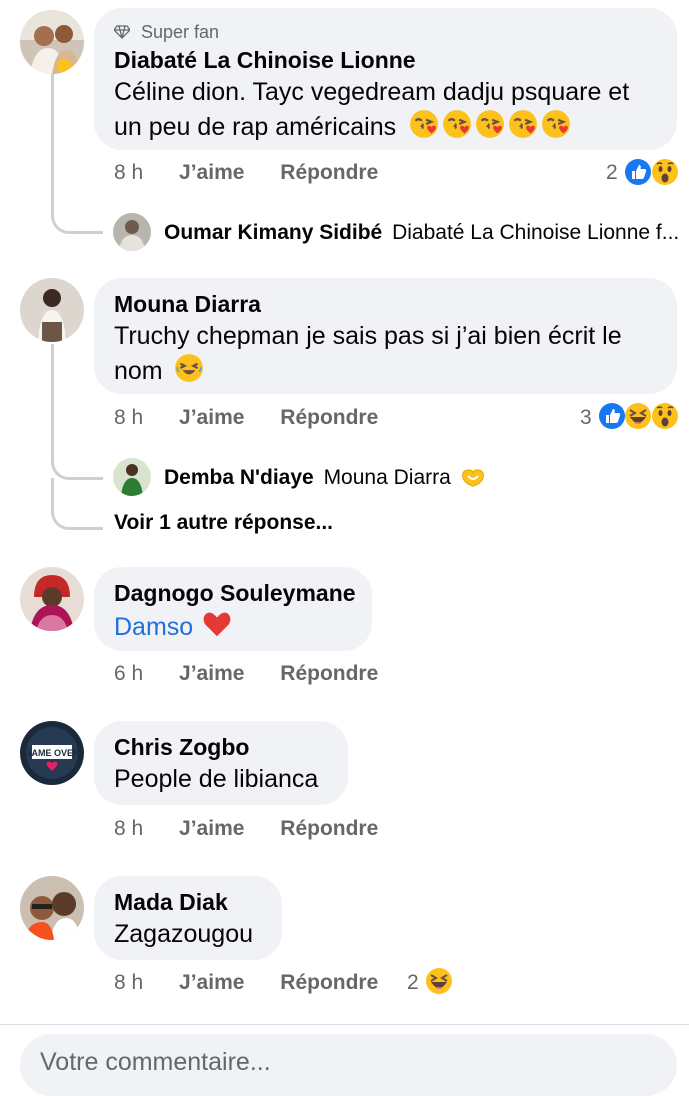  I want to click on comment-author: Diabaté La Chinoise Lionne, so click(385, 60).